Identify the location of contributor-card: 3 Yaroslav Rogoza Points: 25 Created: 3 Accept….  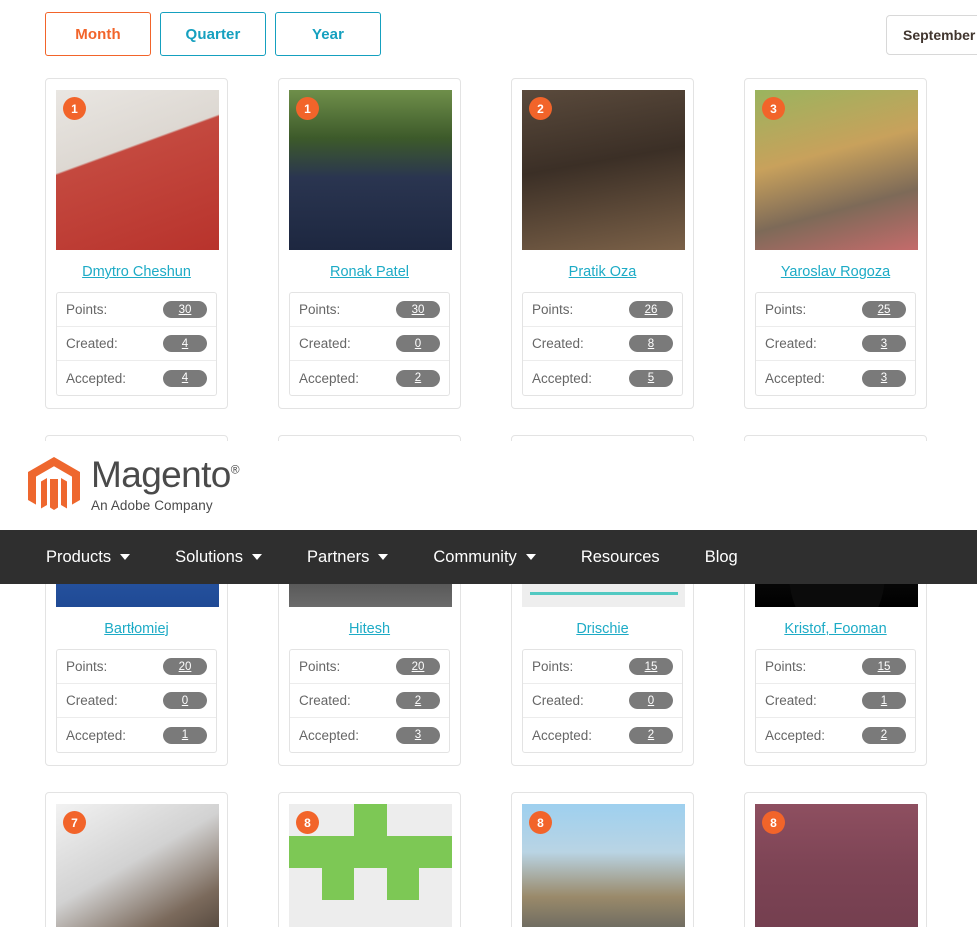
(835, 243).